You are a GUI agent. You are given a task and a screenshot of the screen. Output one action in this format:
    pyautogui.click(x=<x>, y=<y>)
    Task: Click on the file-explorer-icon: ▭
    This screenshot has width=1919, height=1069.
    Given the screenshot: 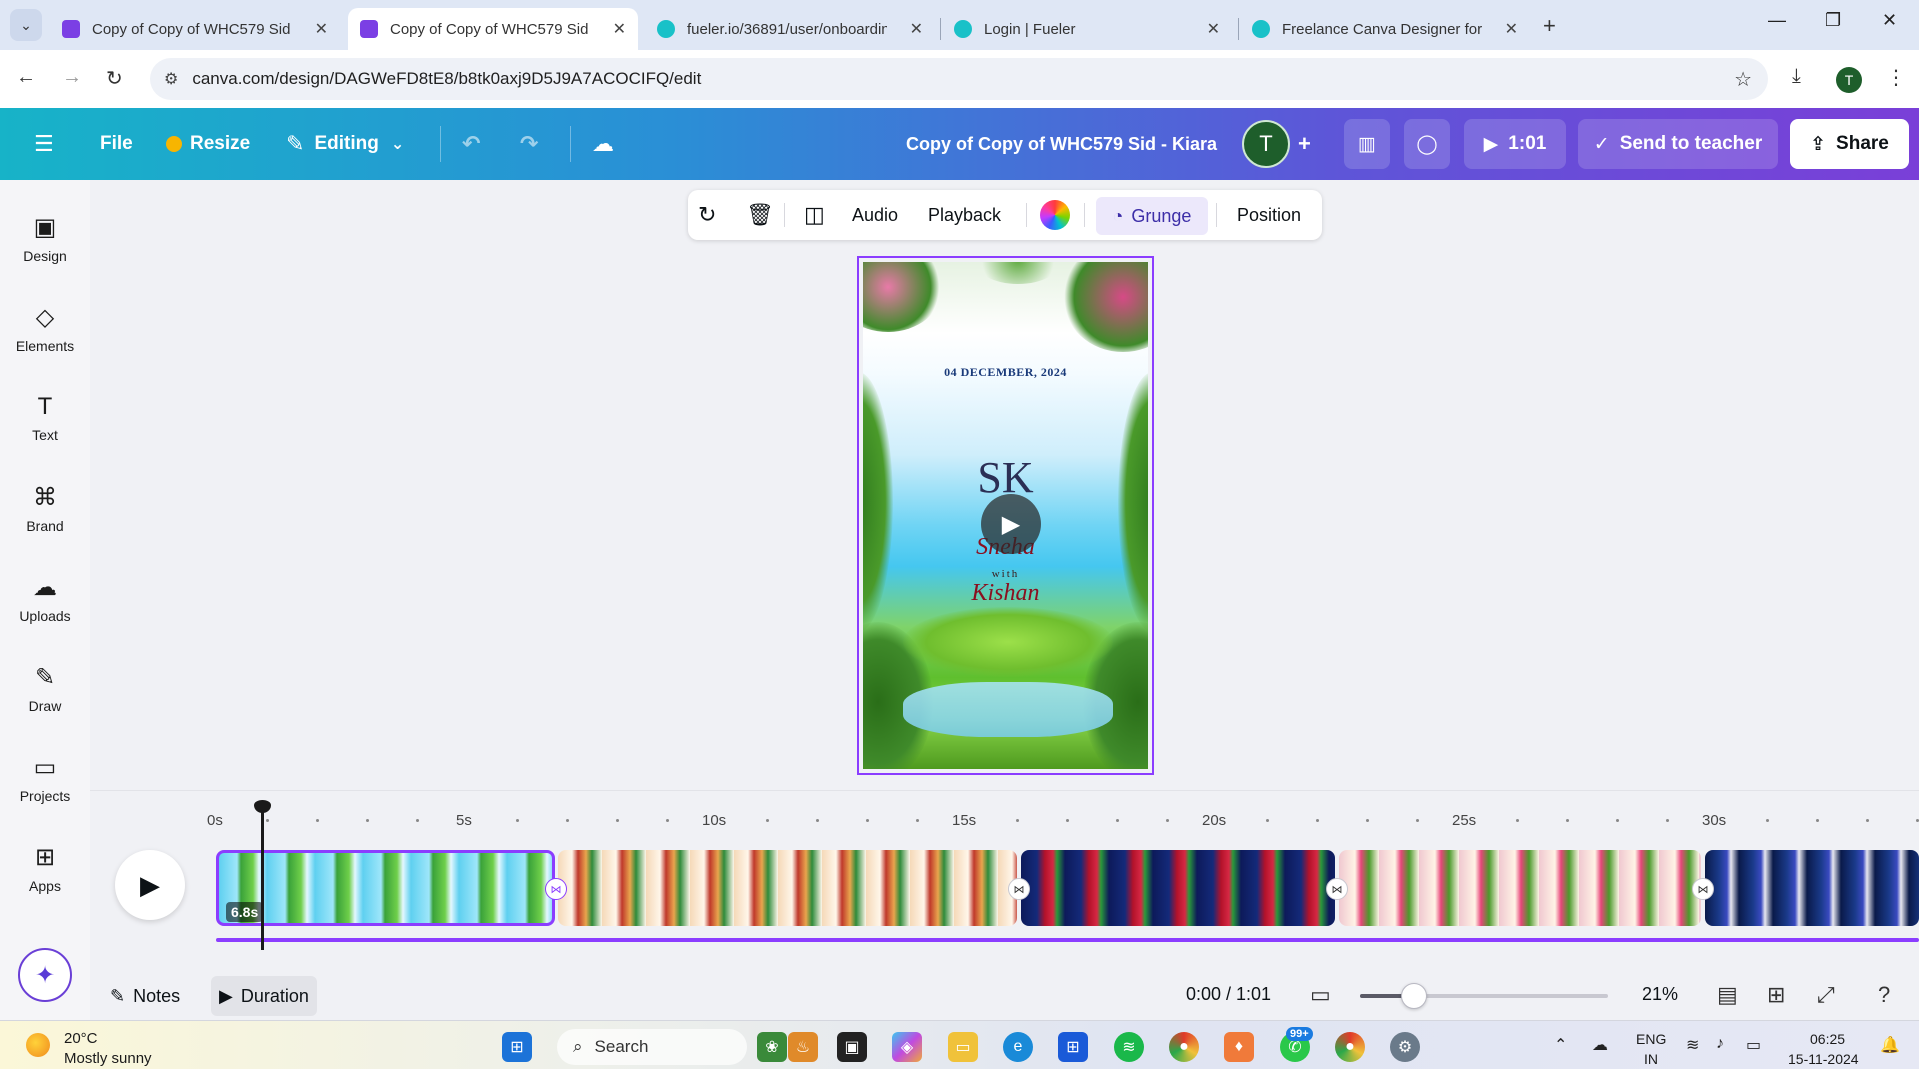 What is the action you would take?
    pyautogui.click(x=963, y=1047)
    